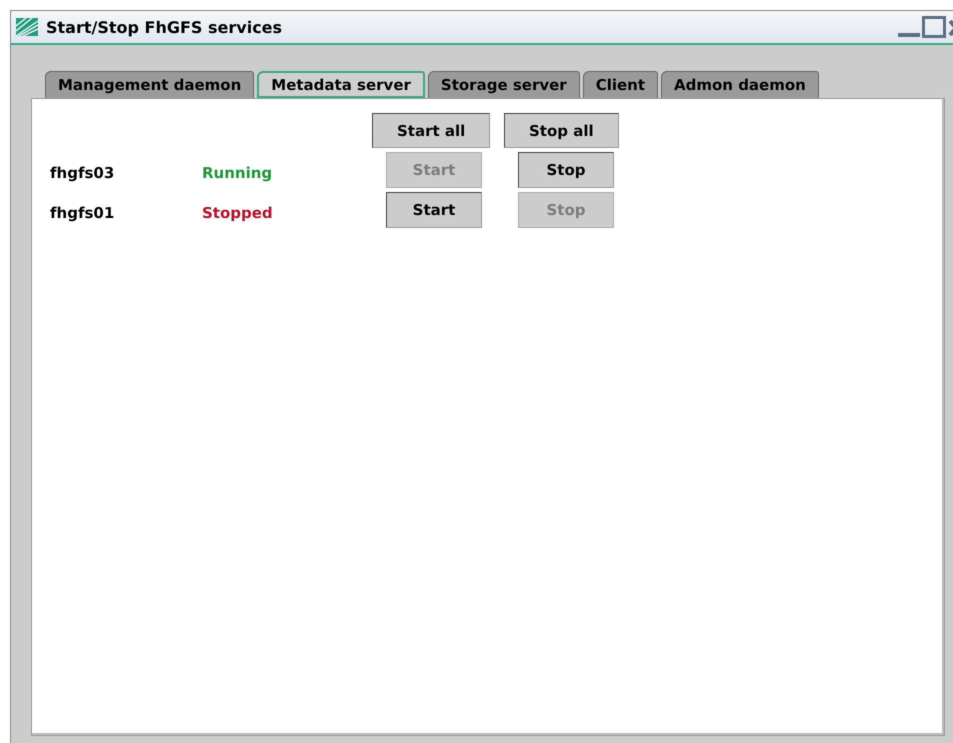  I want to click on tab: Client, so click(620, 84).